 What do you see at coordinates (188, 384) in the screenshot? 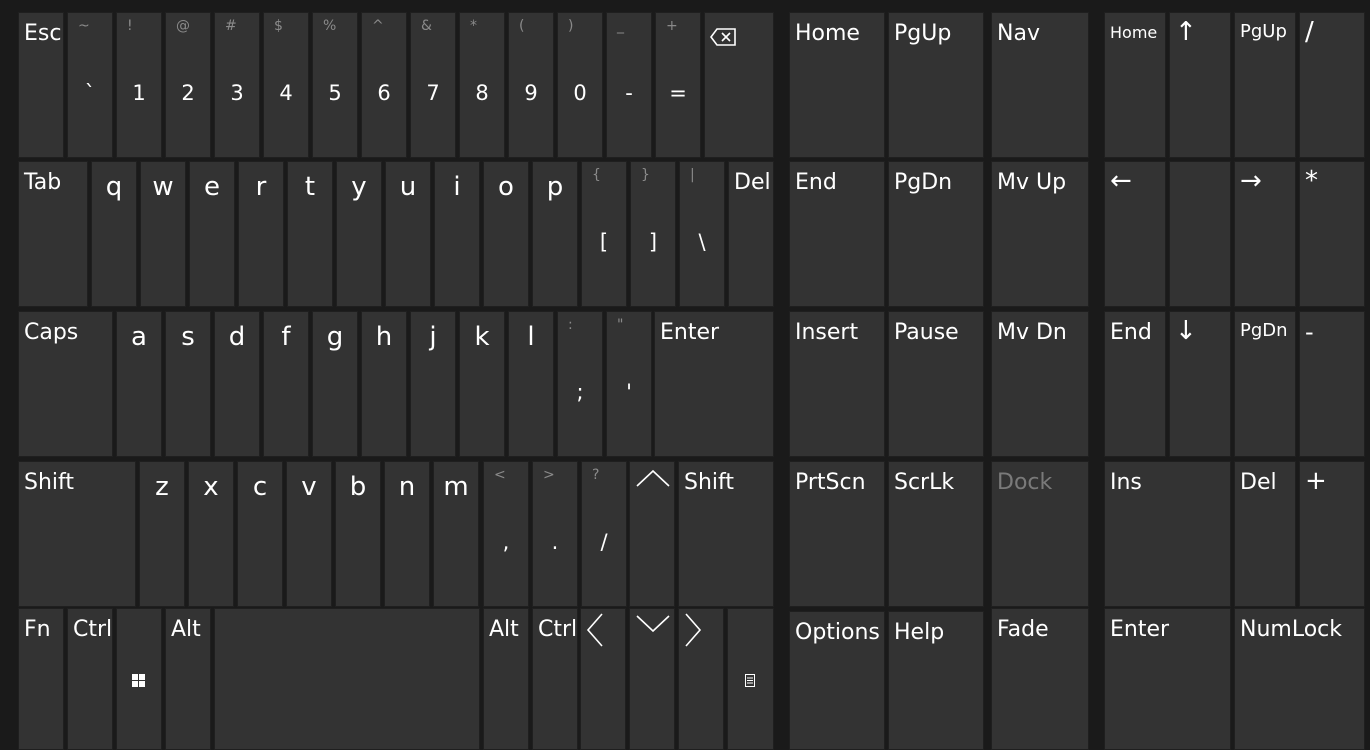
I see `letter-key-s: s` at bounding box center [188, 384].